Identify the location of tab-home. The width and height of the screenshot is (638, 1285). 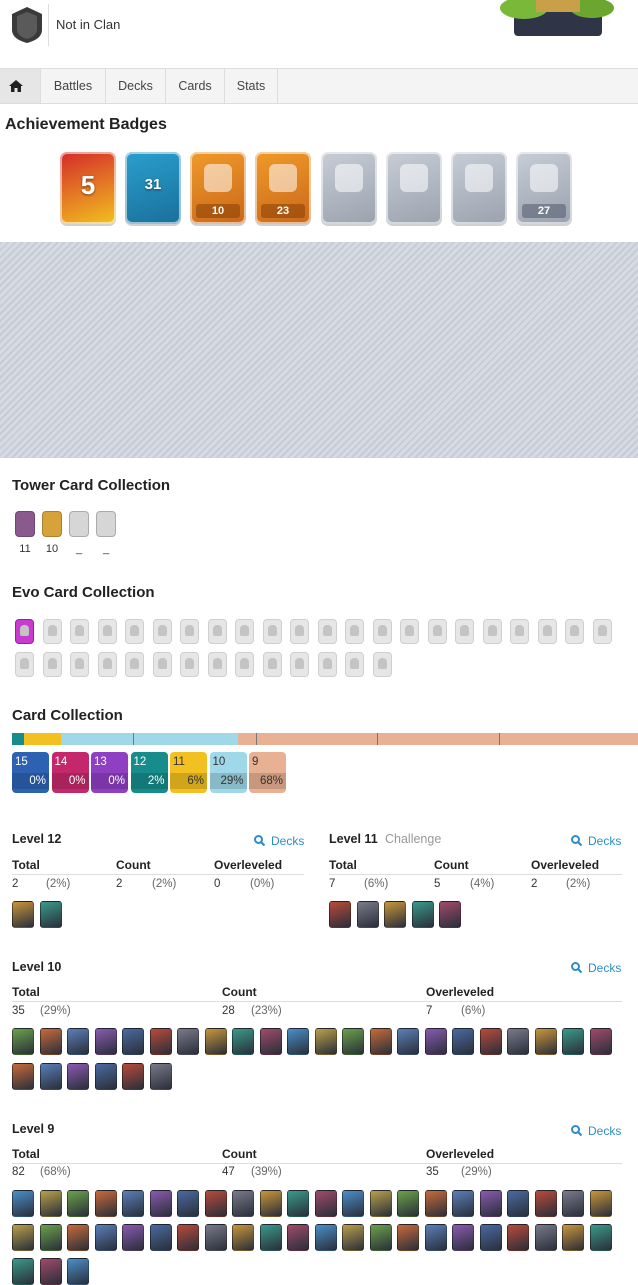
(20, 86).